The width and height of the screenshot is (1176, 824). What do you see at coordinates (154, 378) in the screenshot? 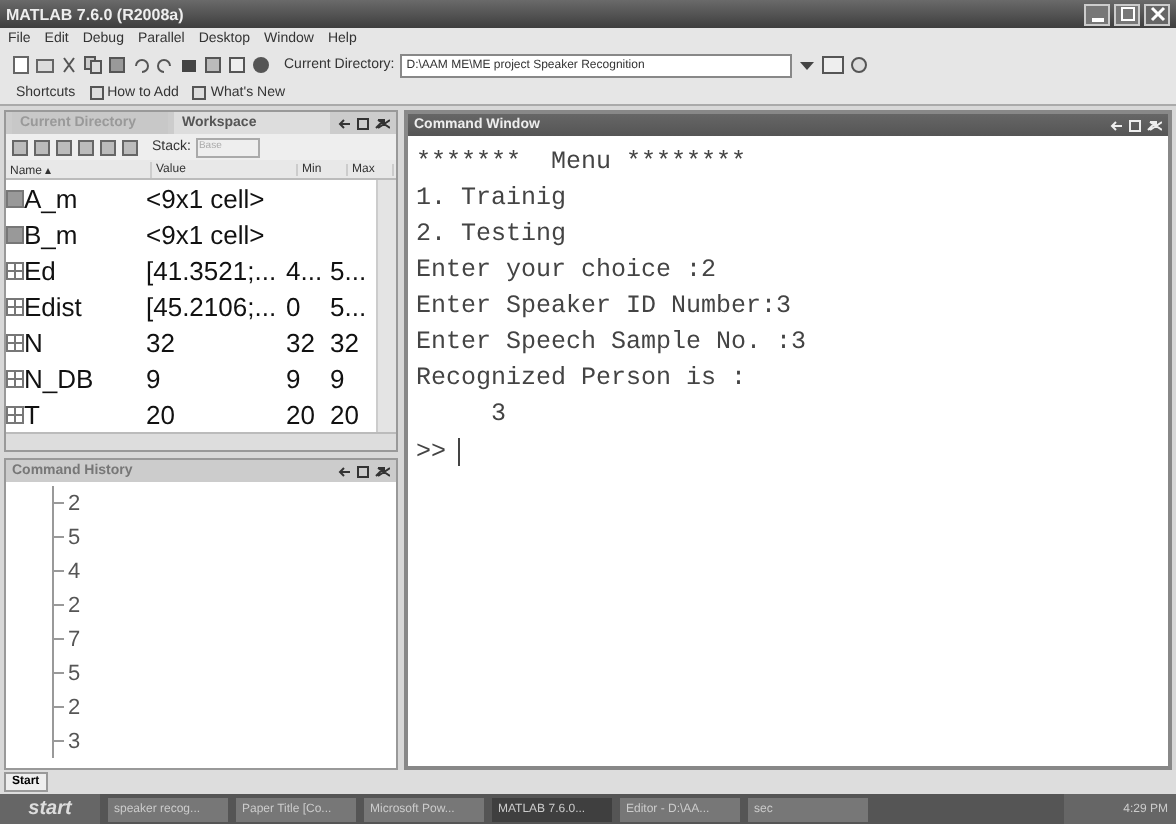
I see `variable-value: 9` at bounding box center [154, 378].